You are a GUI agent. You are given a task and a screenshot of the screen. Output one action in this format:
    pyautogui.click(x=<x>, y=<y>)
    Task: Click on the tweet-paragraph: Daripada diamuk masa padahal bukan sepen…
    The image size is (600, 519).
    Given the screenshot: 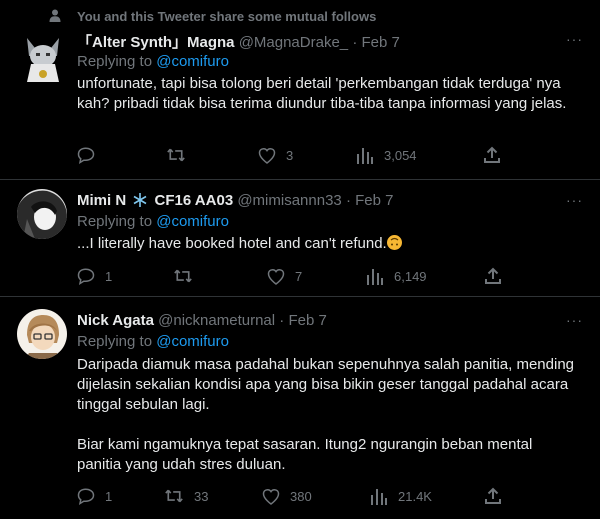 What is the action you would take?
    pyautogui.click(x=326, y=384)
    